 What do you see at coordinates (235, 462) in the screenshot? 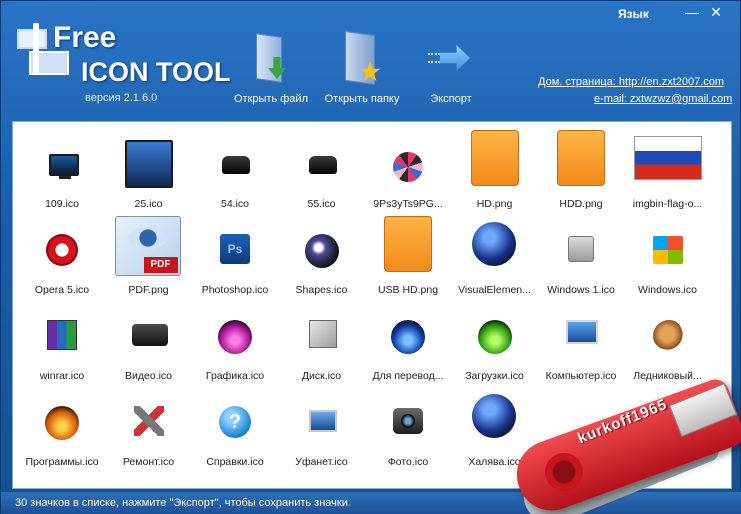
I see `icon-item-label: Справки.ico` at bounding box center [235, 462].